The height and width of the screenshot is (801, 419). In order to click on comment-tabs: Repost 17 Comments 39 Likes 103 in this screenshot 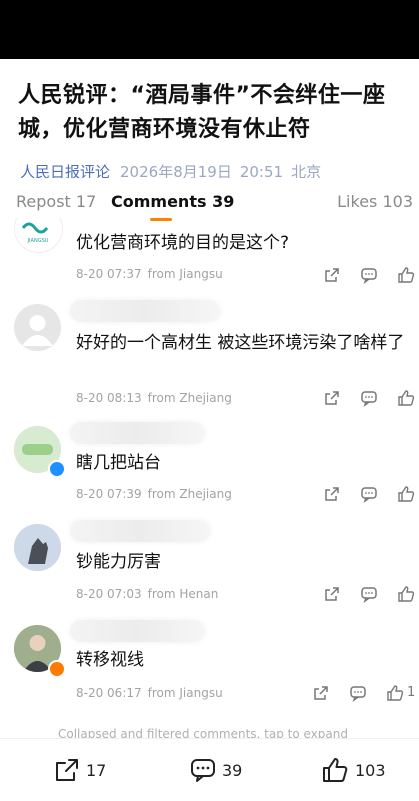, I will do `click(209, 199)`.